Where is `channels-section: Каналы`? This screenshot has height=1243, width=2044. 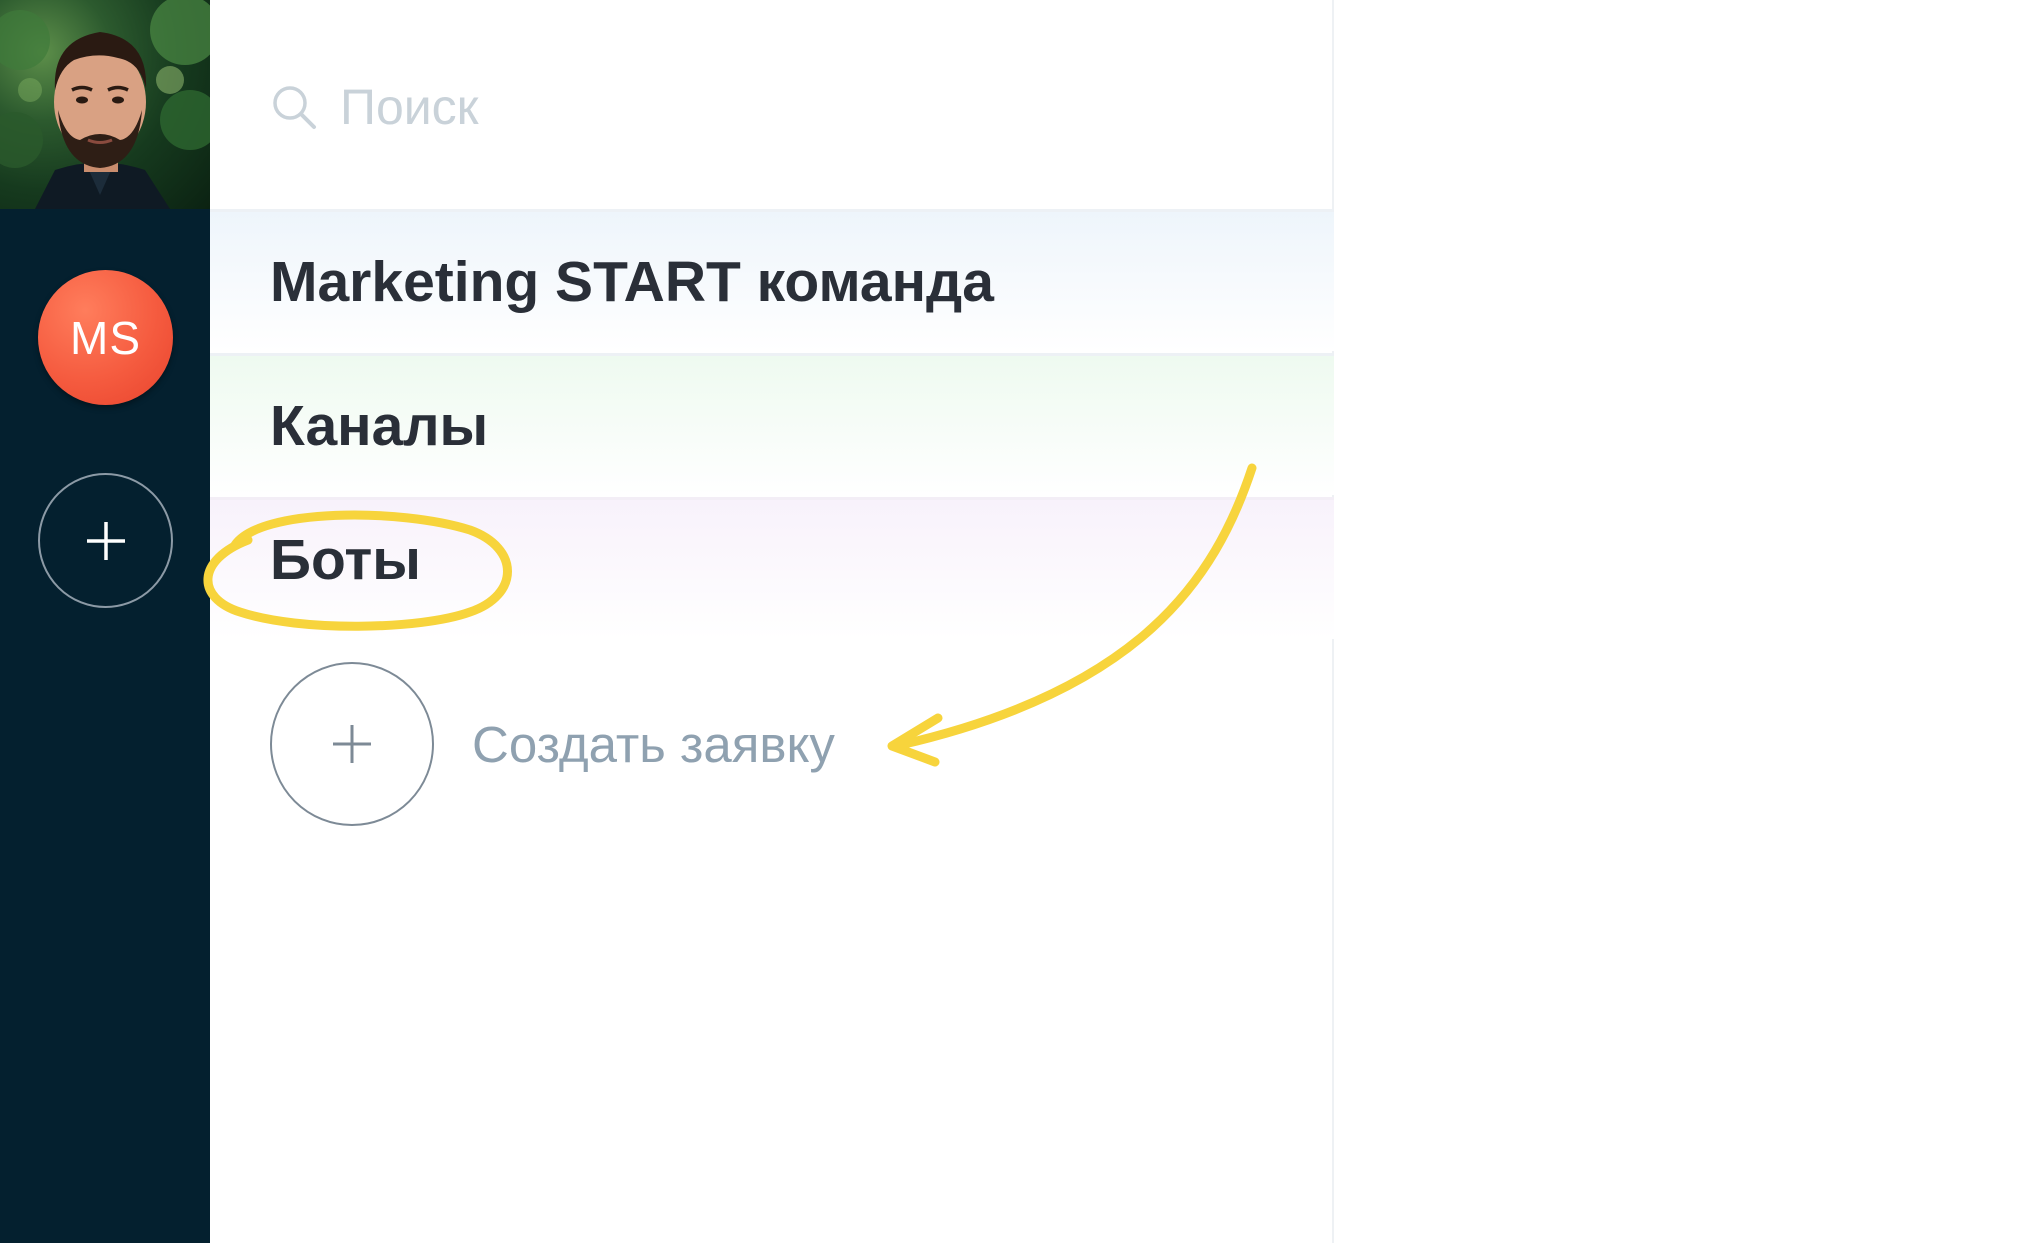
channels-section: Каналы is located at coordinates (772, 424).